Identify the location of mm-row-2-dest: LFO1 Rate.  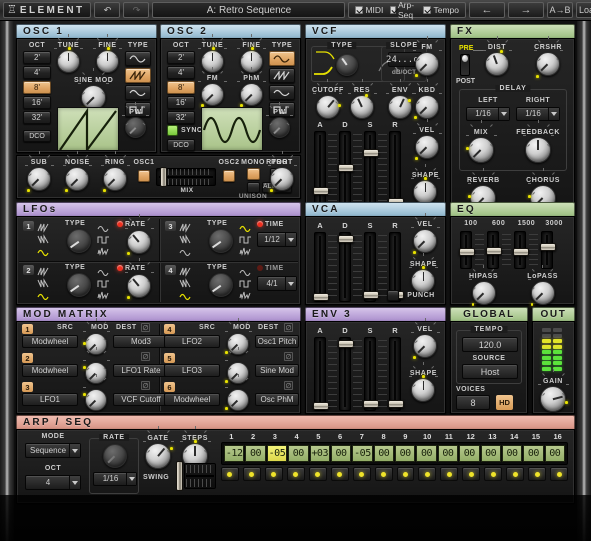
(141, 370).